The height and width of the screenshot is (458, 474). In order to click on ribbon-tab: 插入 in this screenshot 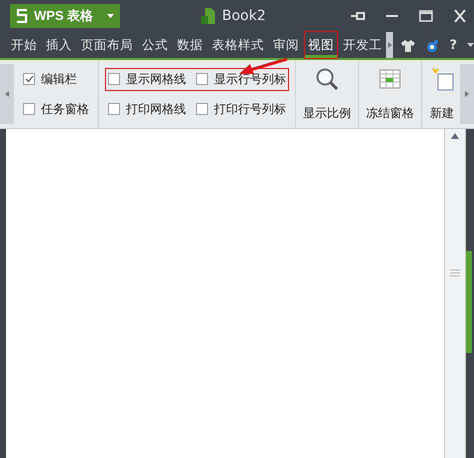, I will do `click(59, 45)`.